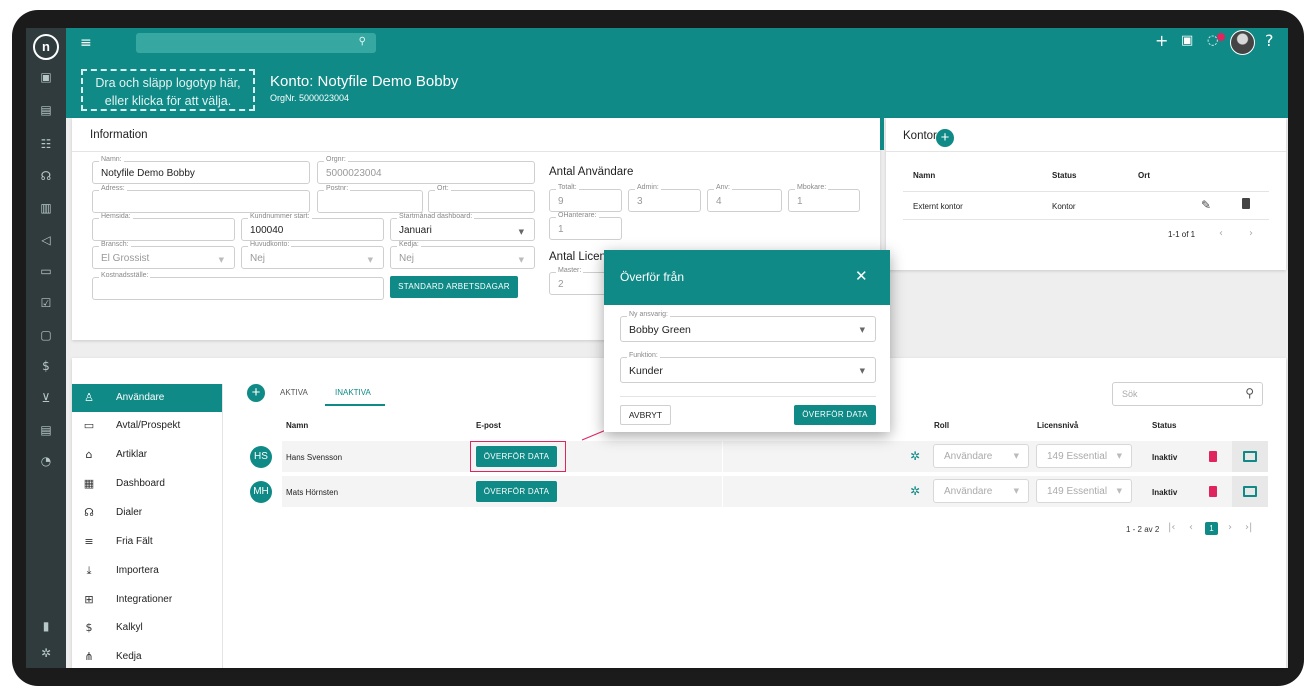 This screenshot has height=694, width=1312. I want to click on custno-field: Kundnummer start: 100040, so click(312, 227).